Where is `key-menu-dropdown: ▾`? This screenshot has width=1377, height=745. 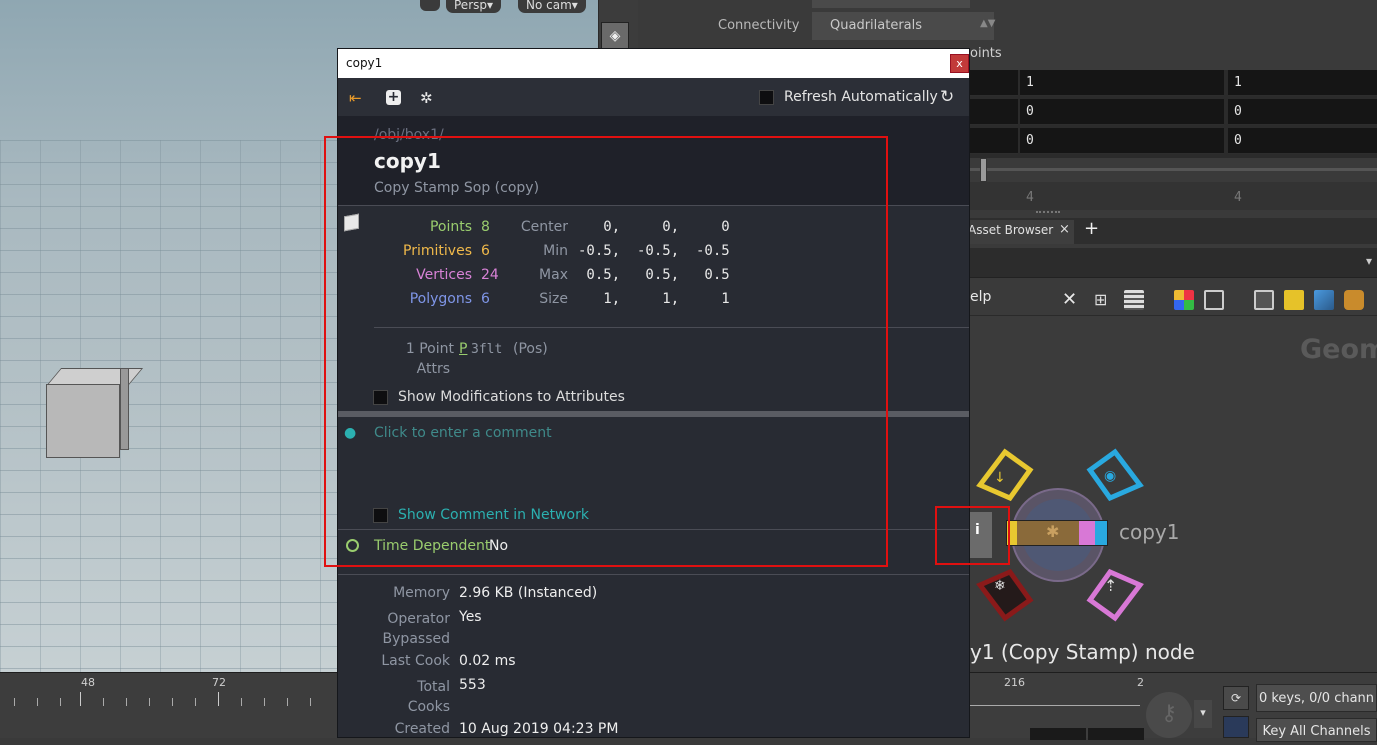
key-menu-dropdown: ▾ is located at coordinates (1203, 714).